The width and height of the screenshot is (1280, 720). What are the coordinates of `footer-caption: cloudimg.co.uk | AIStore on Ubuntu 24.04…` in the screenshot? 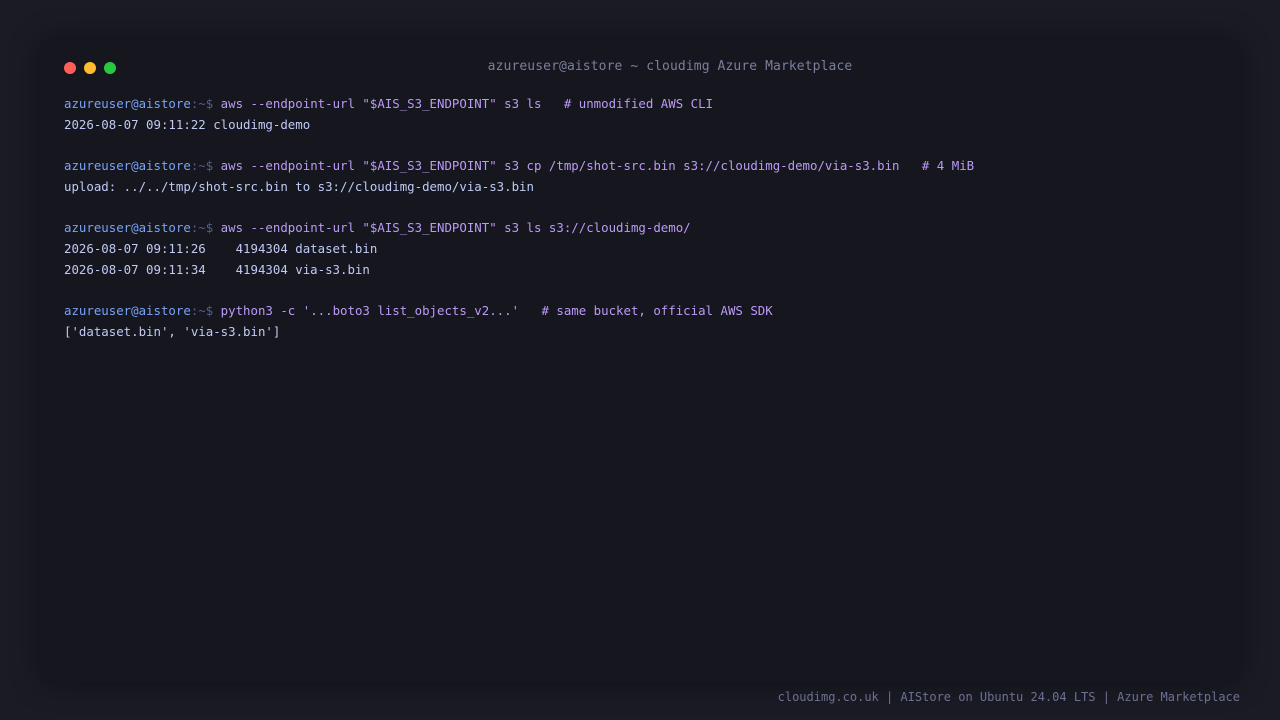 It's located at (1008, 697).